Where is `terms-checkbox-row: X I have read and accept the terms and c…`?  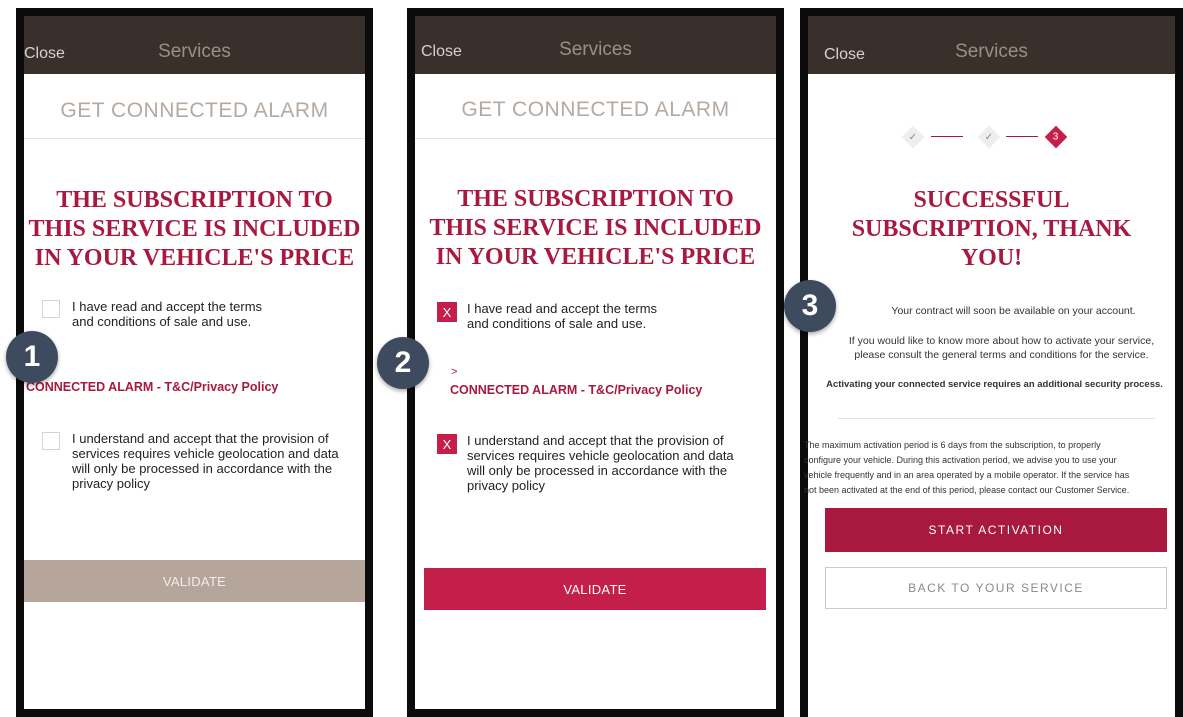 terms-checkbox-row: X I have read and accept the terms and c… is located at coordinates (547, 316).